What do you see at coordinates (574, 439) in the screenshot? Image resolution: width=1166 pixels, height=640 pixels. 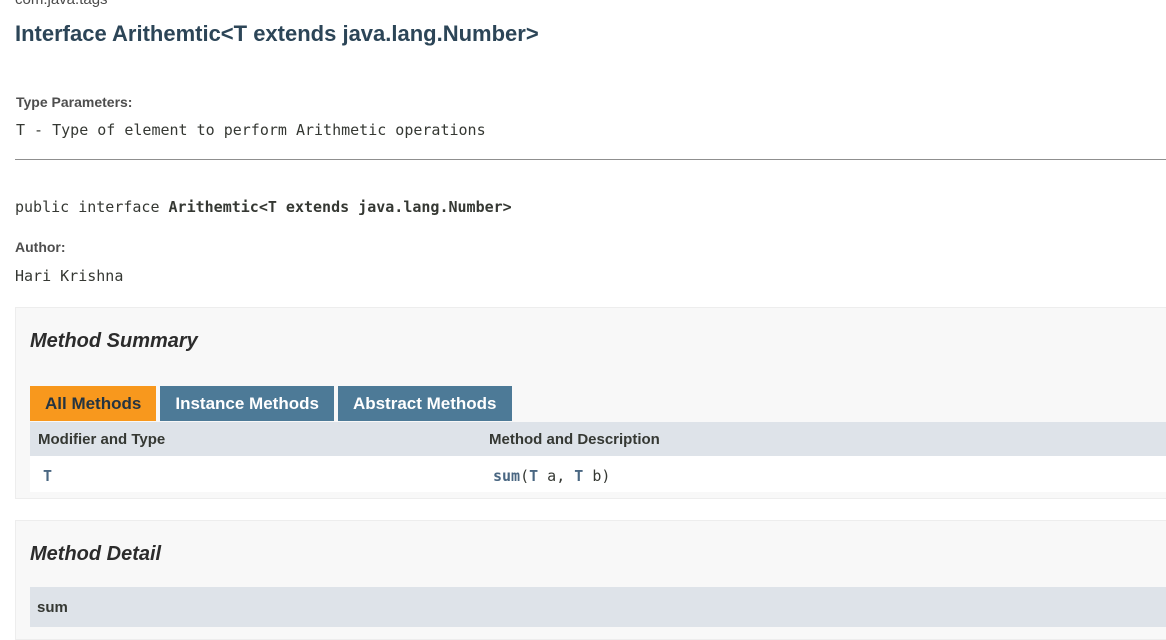 I see `column-method-and-description: Method and Description` at bounding box center [574, 439].